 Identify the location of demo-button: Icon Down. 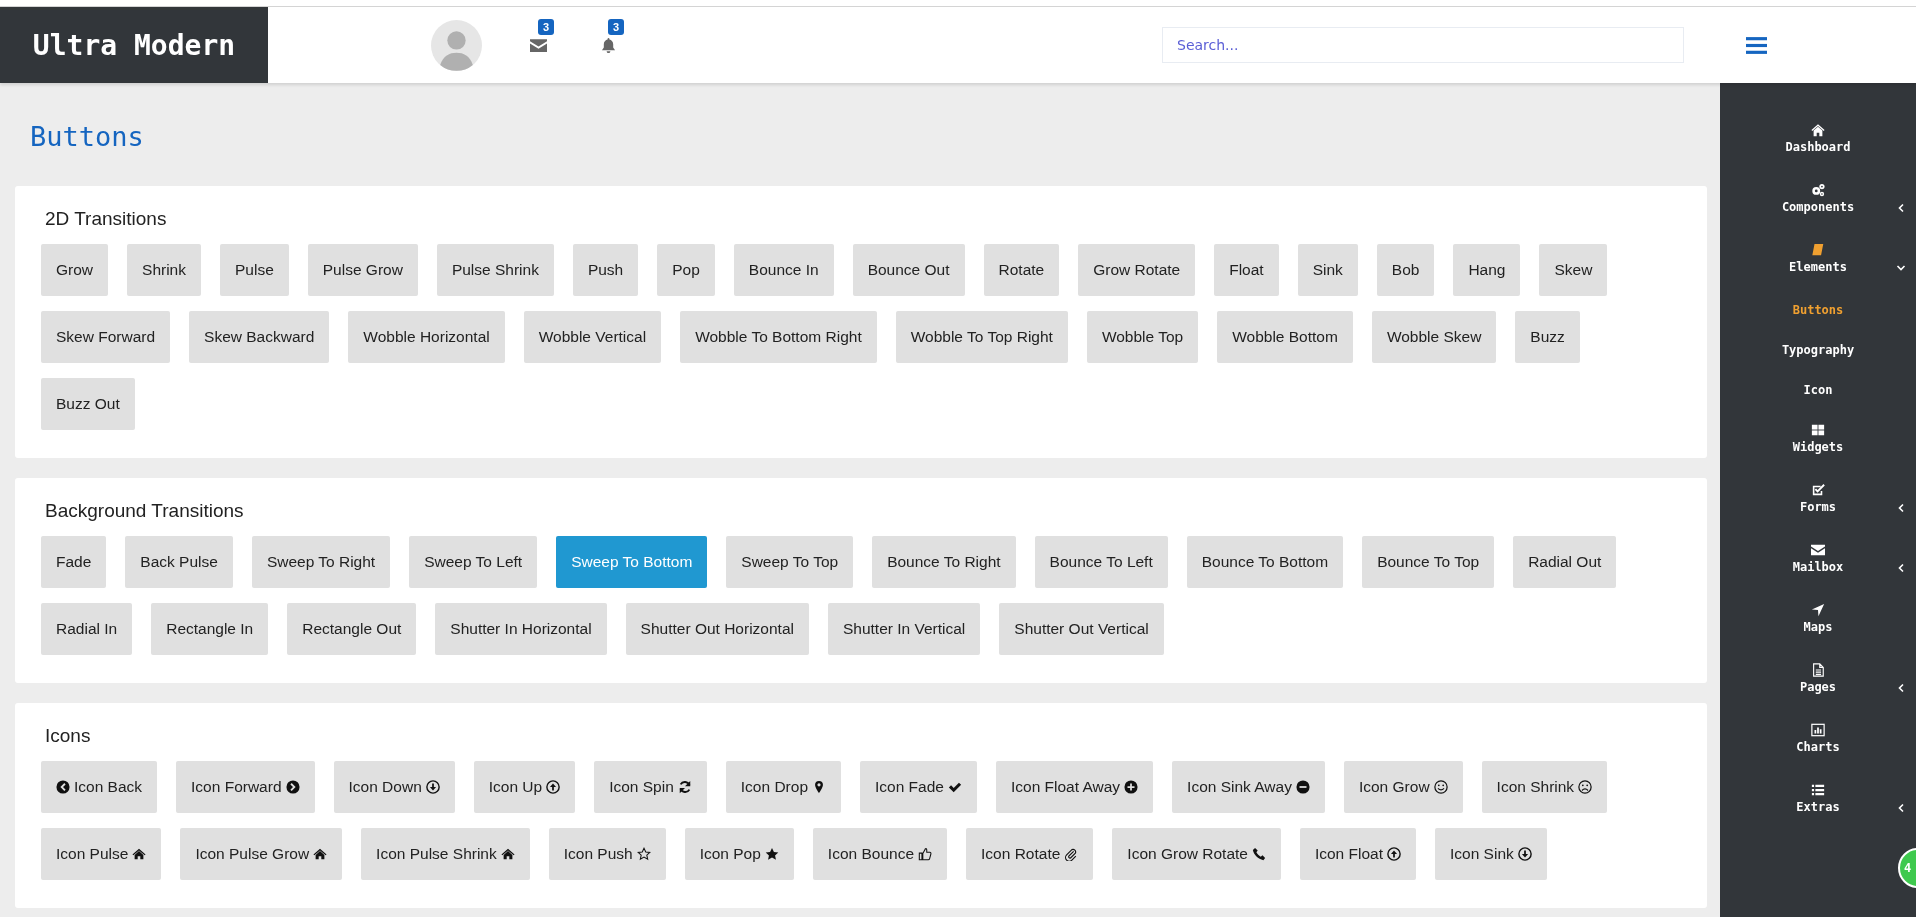
(394, 787).